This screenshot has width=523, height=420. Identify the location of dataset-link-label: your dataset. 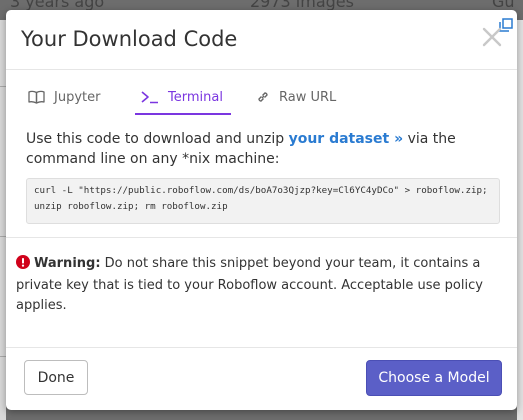
(339, 139).